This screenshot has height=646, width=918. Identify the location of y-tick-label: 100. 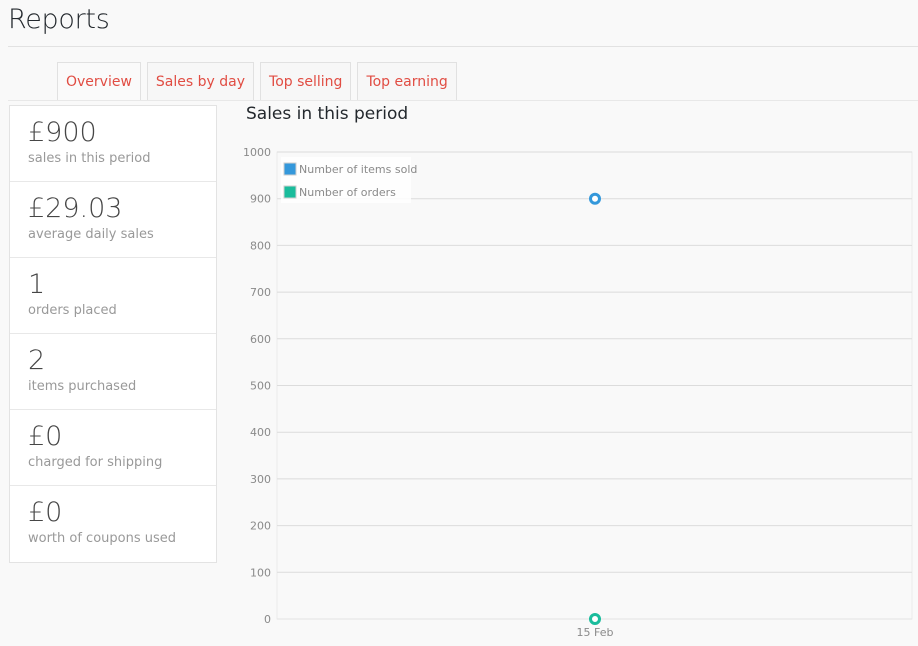
(260, 572).